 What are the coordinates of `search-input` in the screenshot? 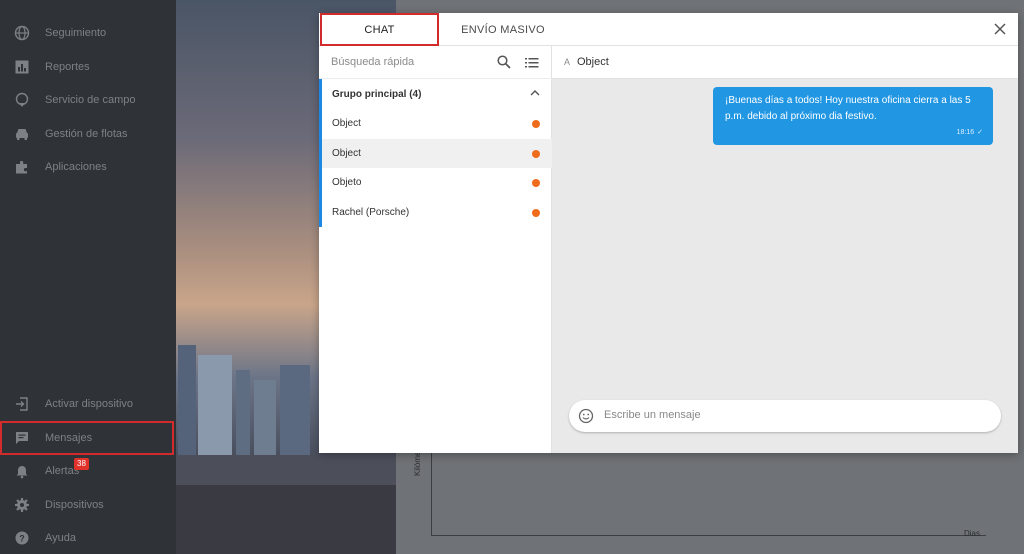 It's located at (411, 62).